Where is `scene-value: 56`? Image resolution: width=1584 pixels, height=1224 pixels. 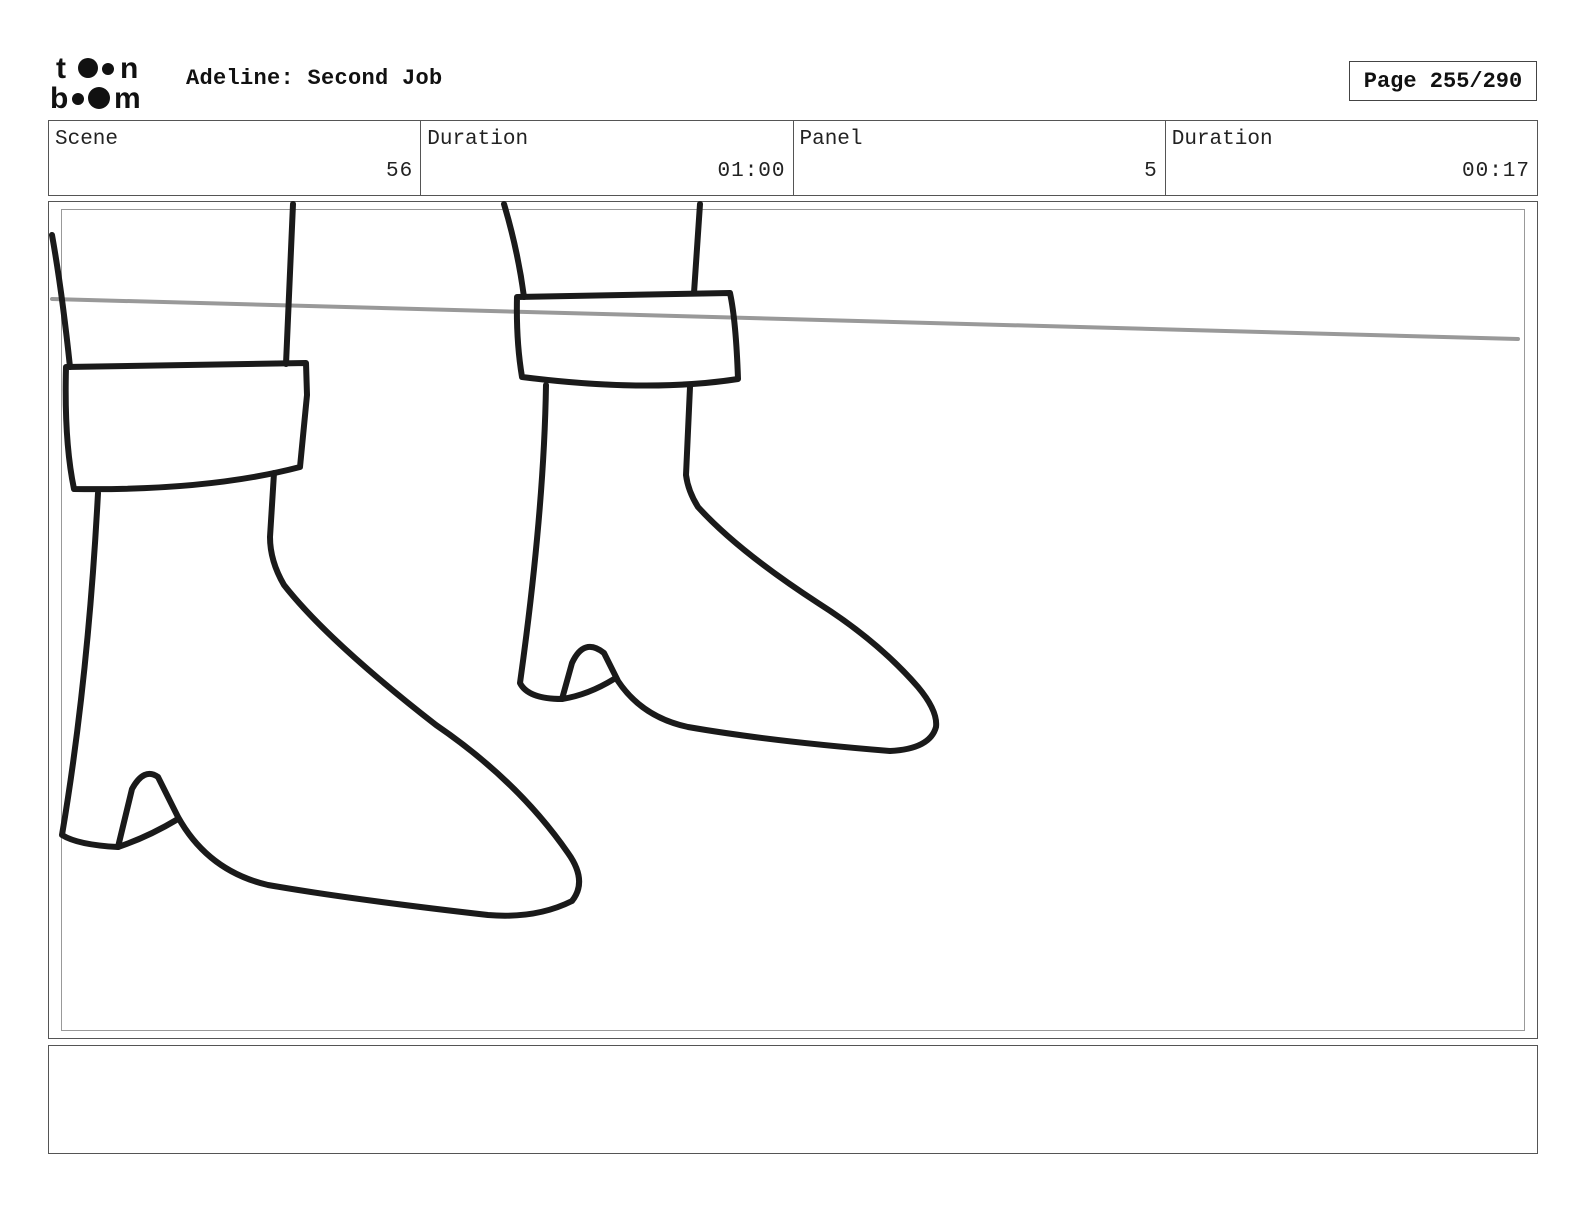
scene-value: 56 is located at coordinates (400, 171).